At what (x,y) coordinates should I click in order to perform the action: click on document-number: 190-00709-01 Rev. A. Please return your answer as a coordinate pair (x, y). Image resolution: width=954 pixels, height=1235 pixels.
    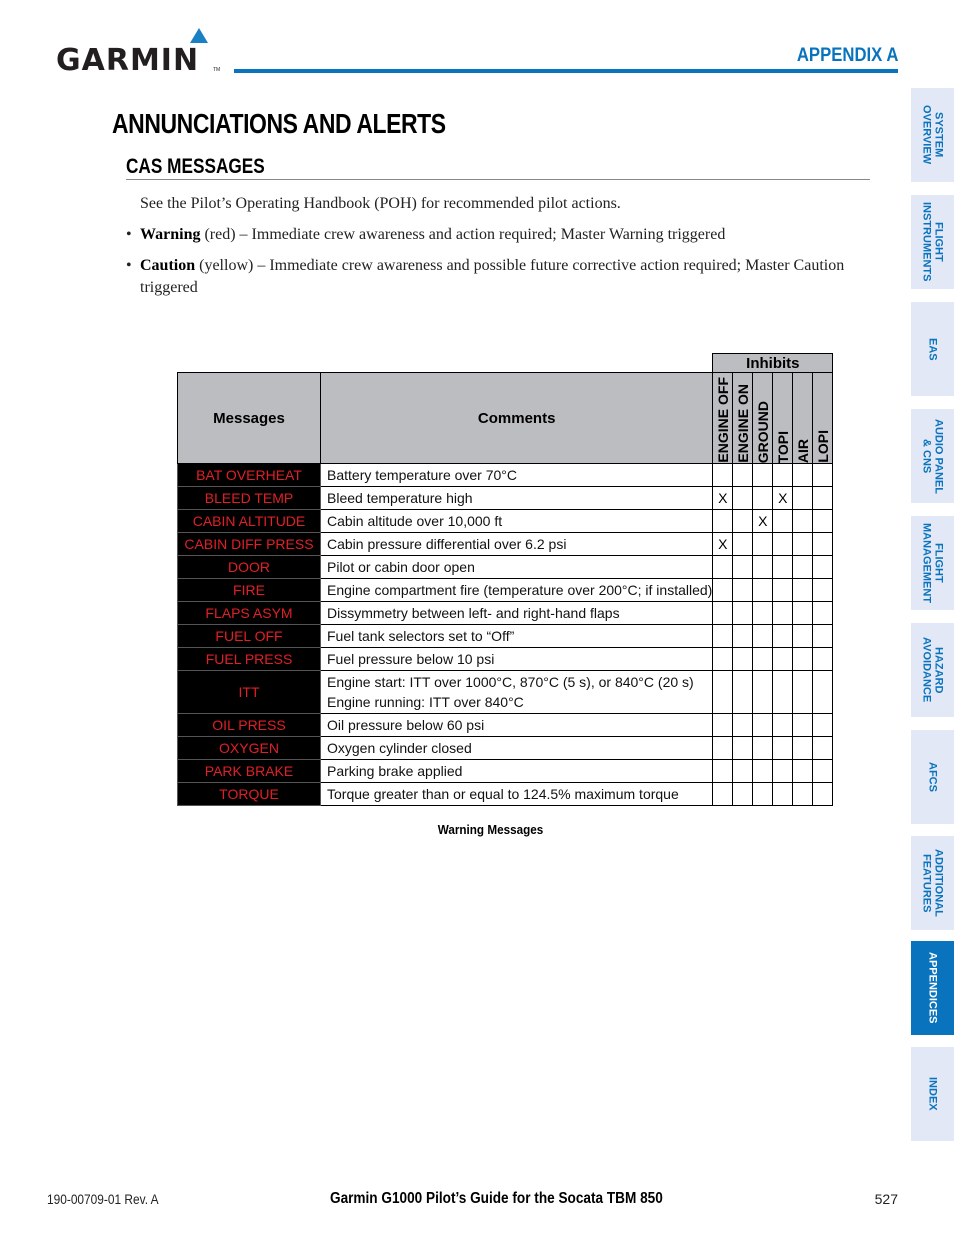
    Looking at the image, I should click on (103, 1199).